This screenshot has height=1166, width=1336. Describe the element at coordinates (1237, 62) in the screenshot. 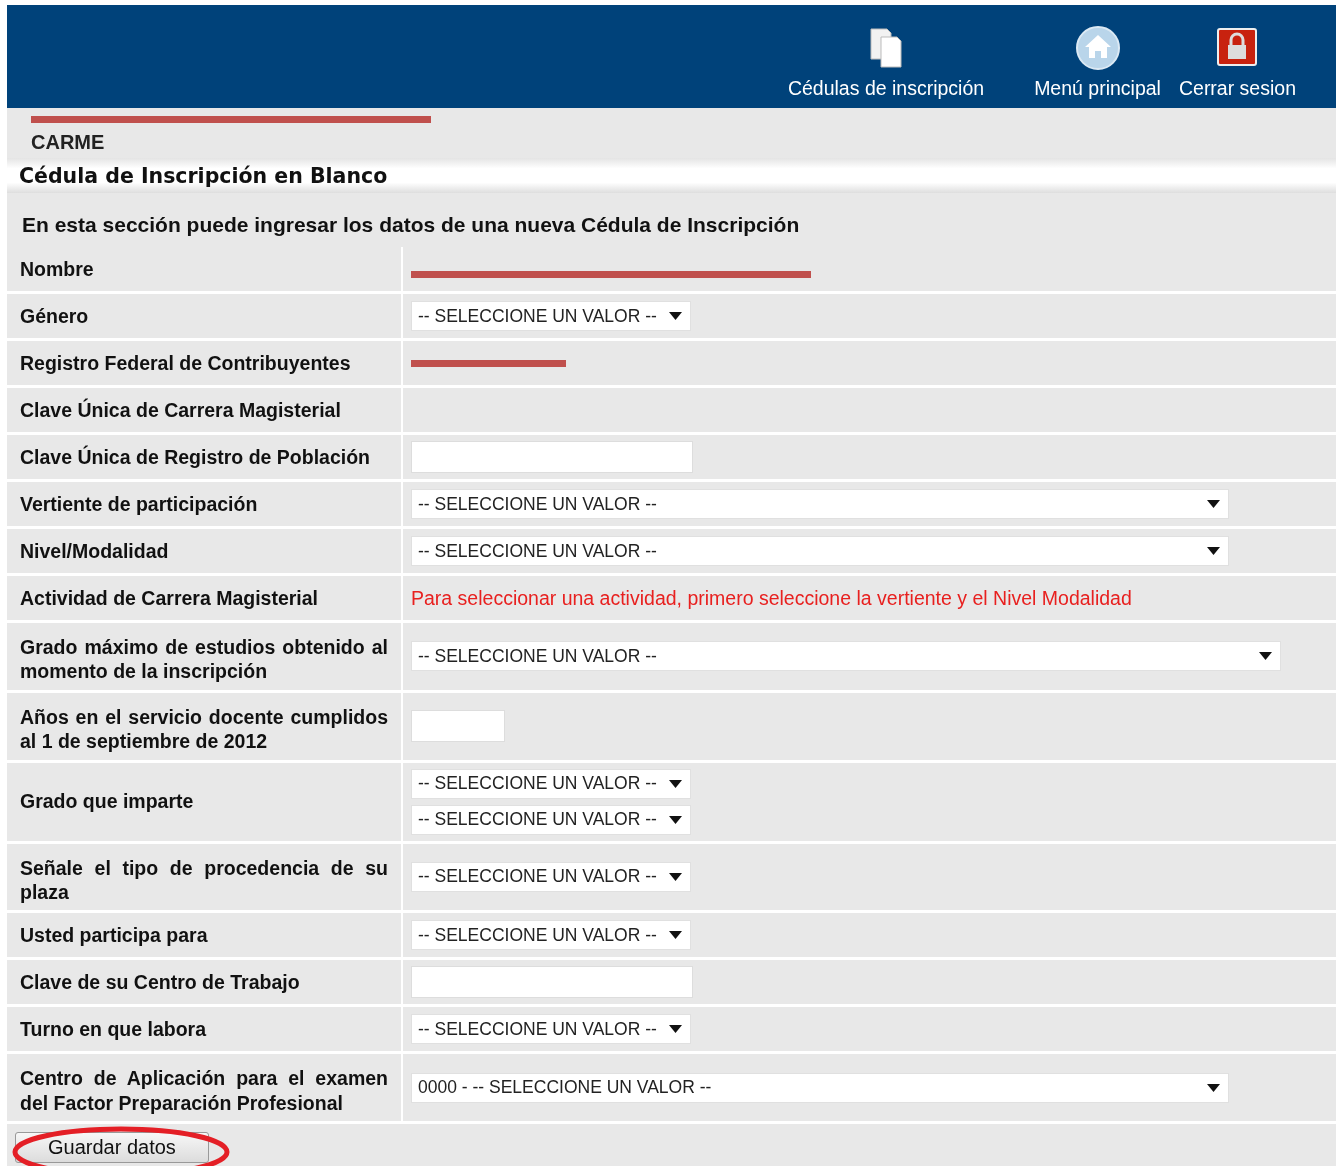

I see `nav-link: Cerrar sesion` at that location.